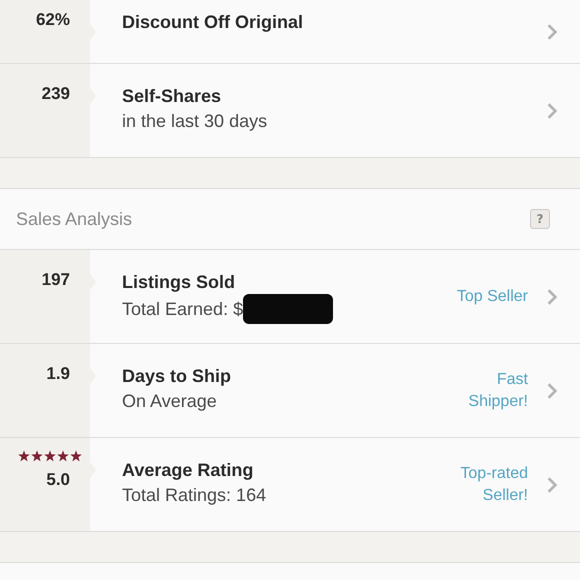 The image size is (580, 580). What do you see at coordinates (56, 280) in the screenshot?
I see `stat-value: 197` at bounding box center [56, 280].